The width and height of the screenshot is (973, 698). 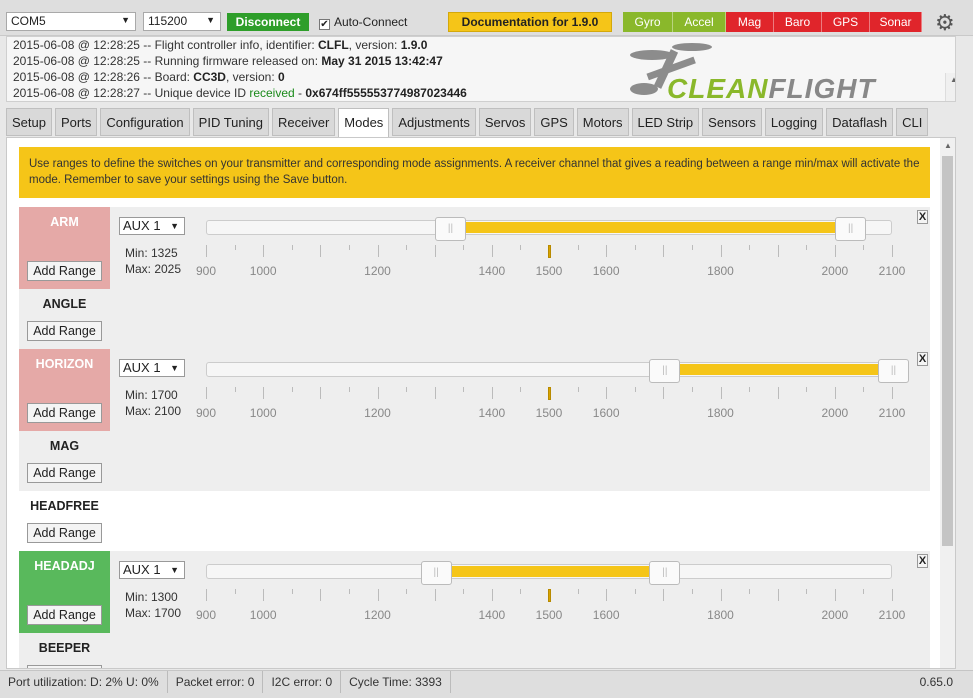 I want to click on scale-label: 1000, so click(x=263, y=413).